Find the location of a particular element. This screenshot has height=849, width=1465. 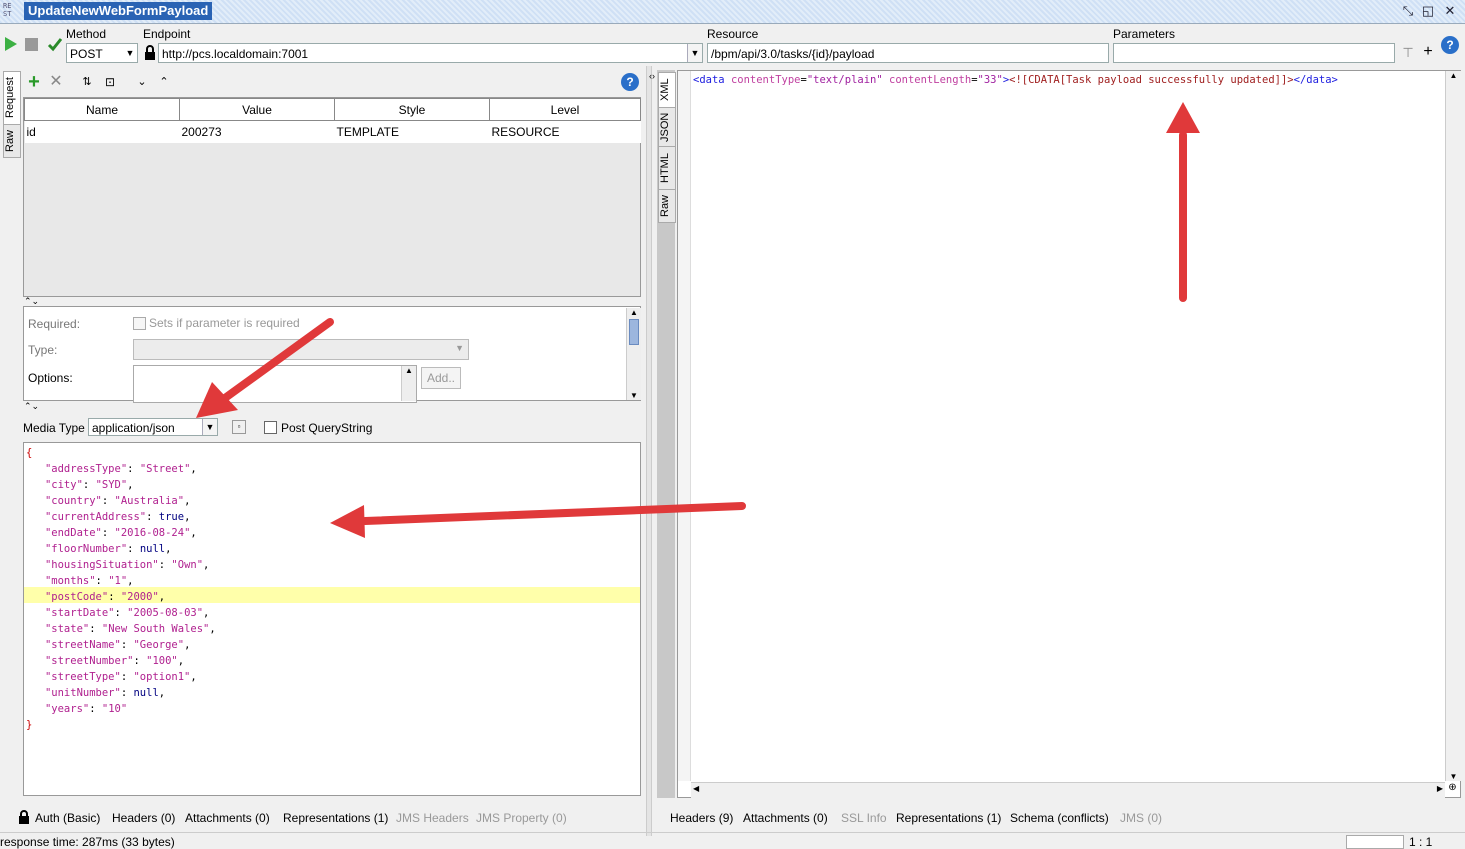

arrow-to-media-type is located at coordinates (265, 368).